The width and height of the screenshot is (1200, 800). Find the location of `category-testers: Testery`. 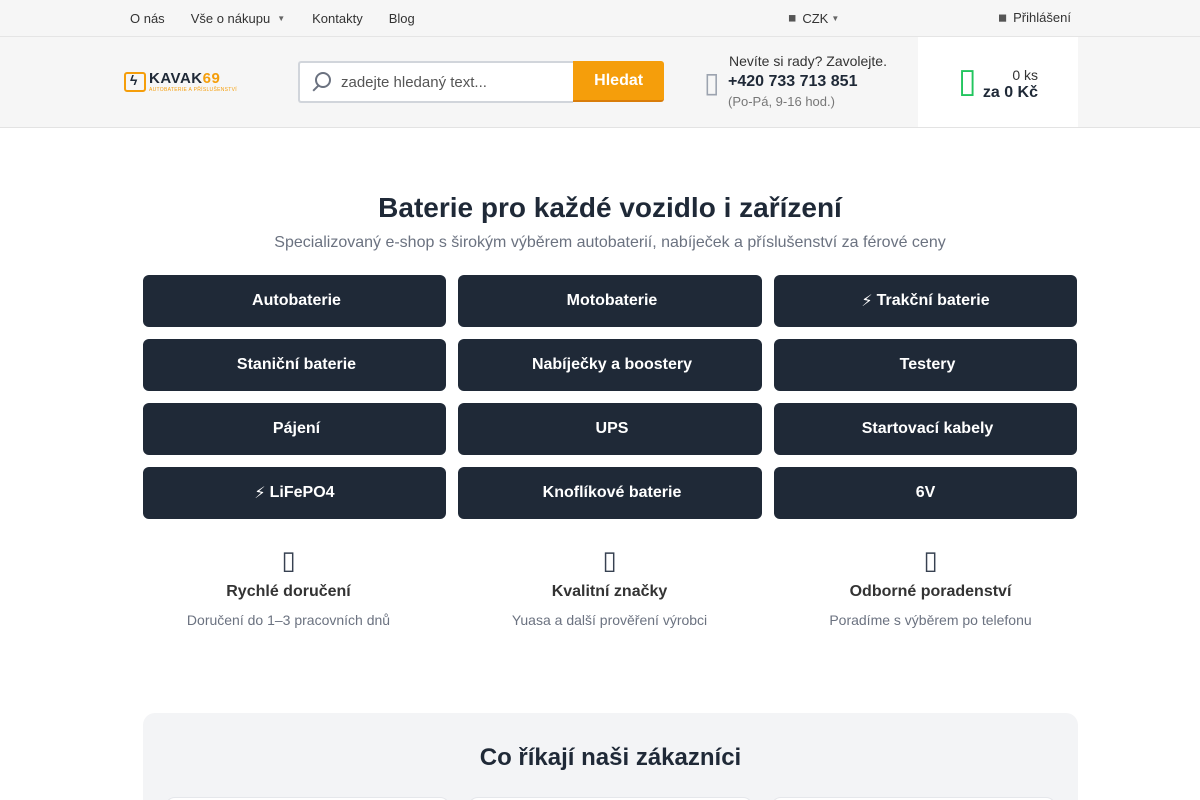

category-testers: Testery is located at coordinates (925, 365).